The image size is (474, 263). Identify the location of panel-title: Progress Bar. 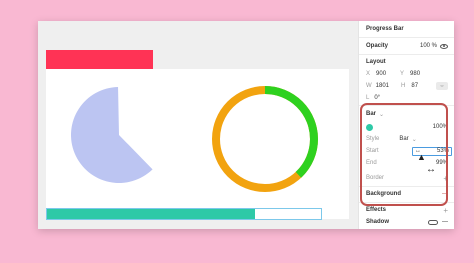
(385, 29).